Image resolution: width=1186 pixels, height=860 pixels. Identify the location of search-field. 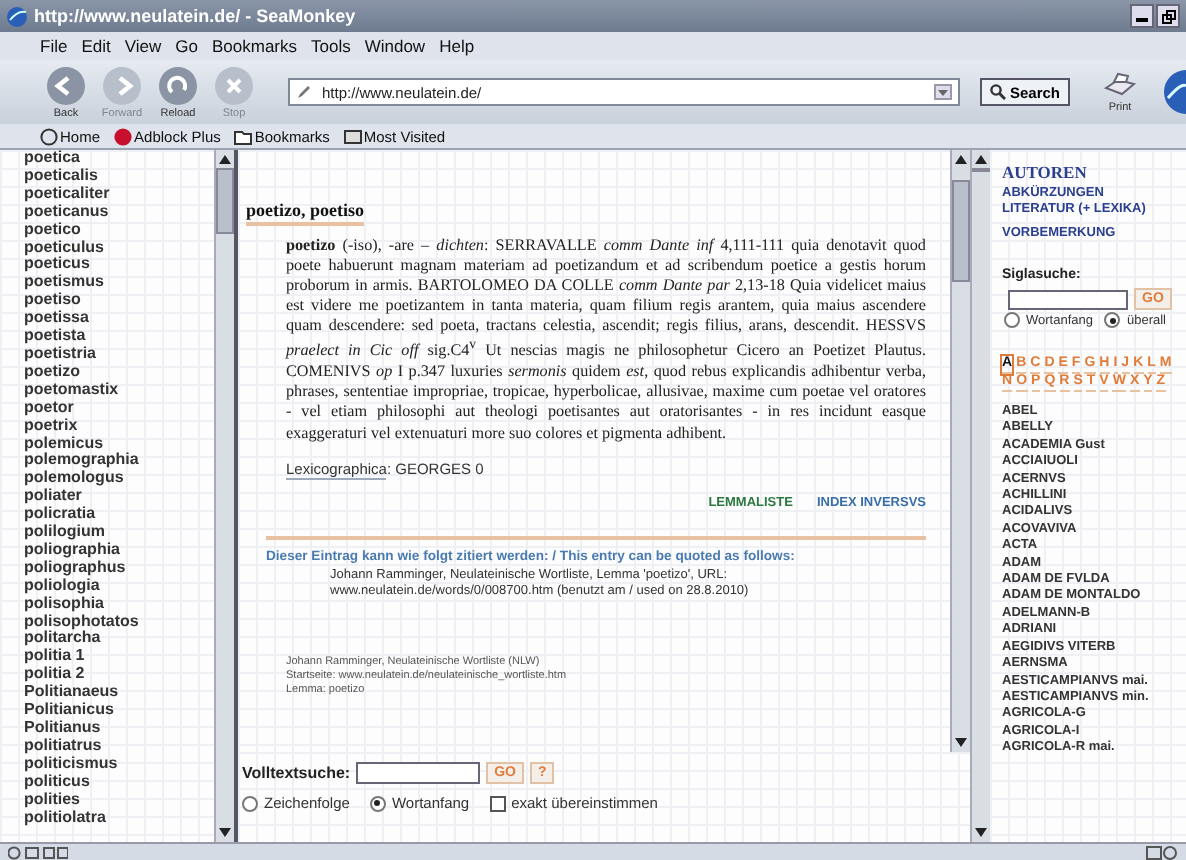
(418, 773).